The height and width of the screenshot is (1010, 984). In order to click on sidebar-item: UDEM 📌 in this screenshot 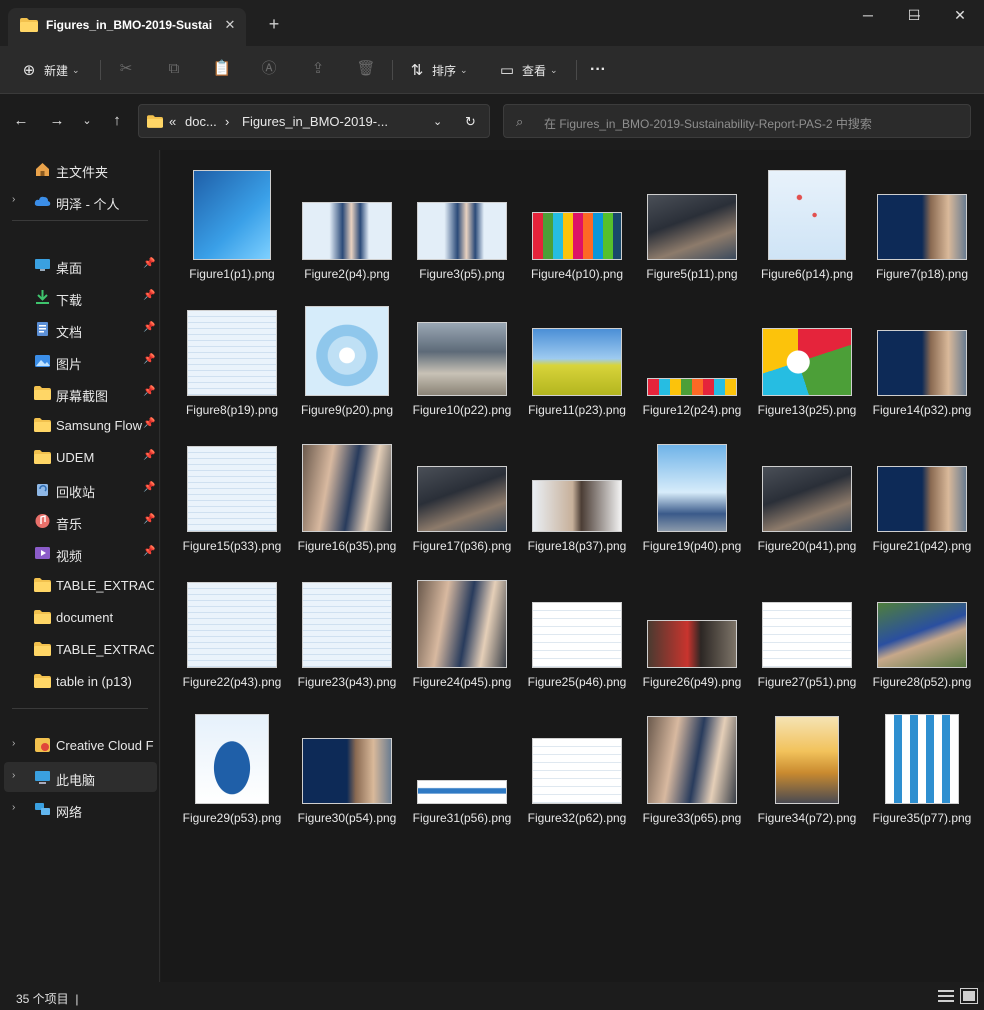, I will do `click(80, 457)`.